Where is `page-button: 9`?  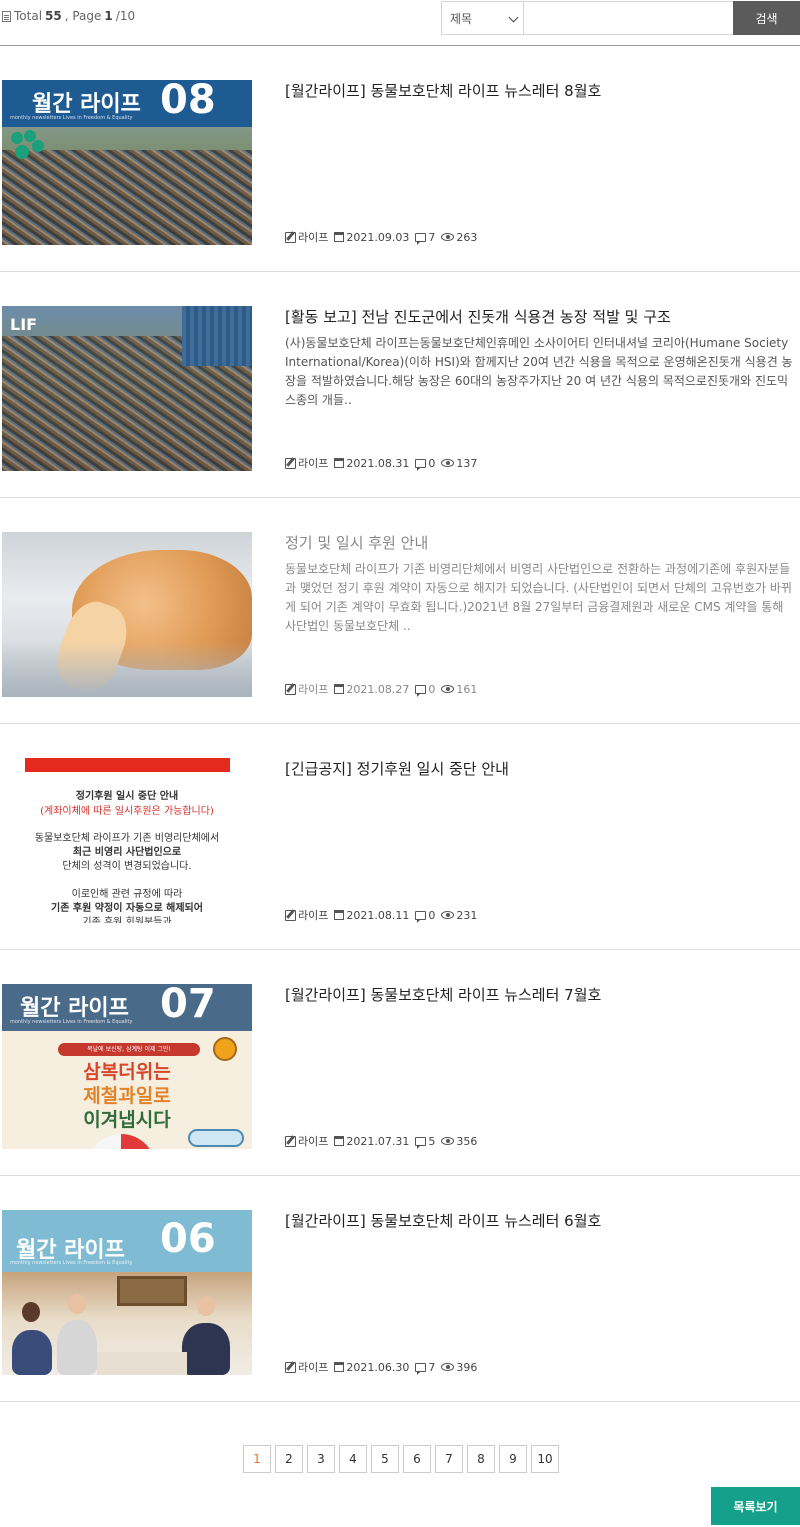 page-button: 9 is located at coordinates (513, 1459).